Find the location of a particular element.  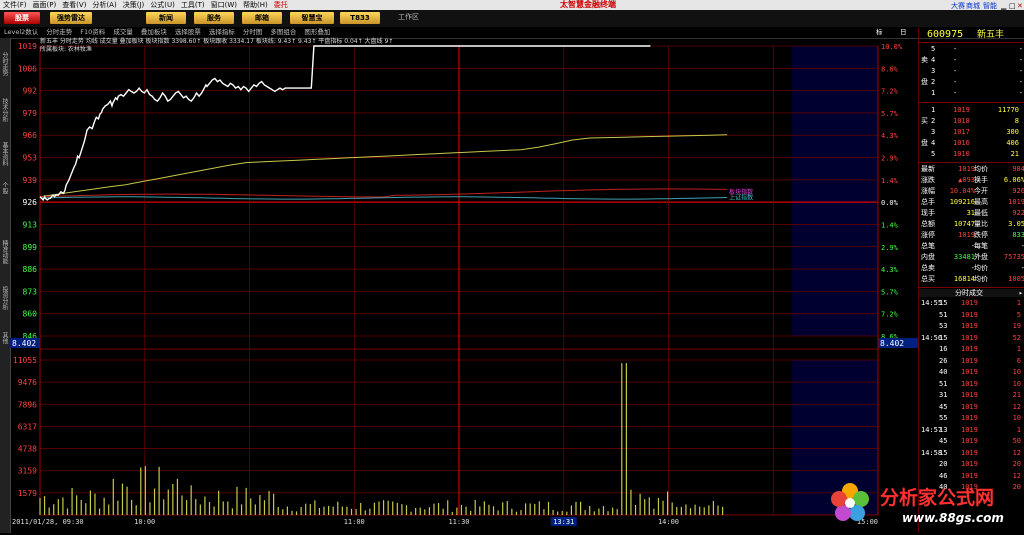

stat-value: 16814 is located at coordinates (964, 279).